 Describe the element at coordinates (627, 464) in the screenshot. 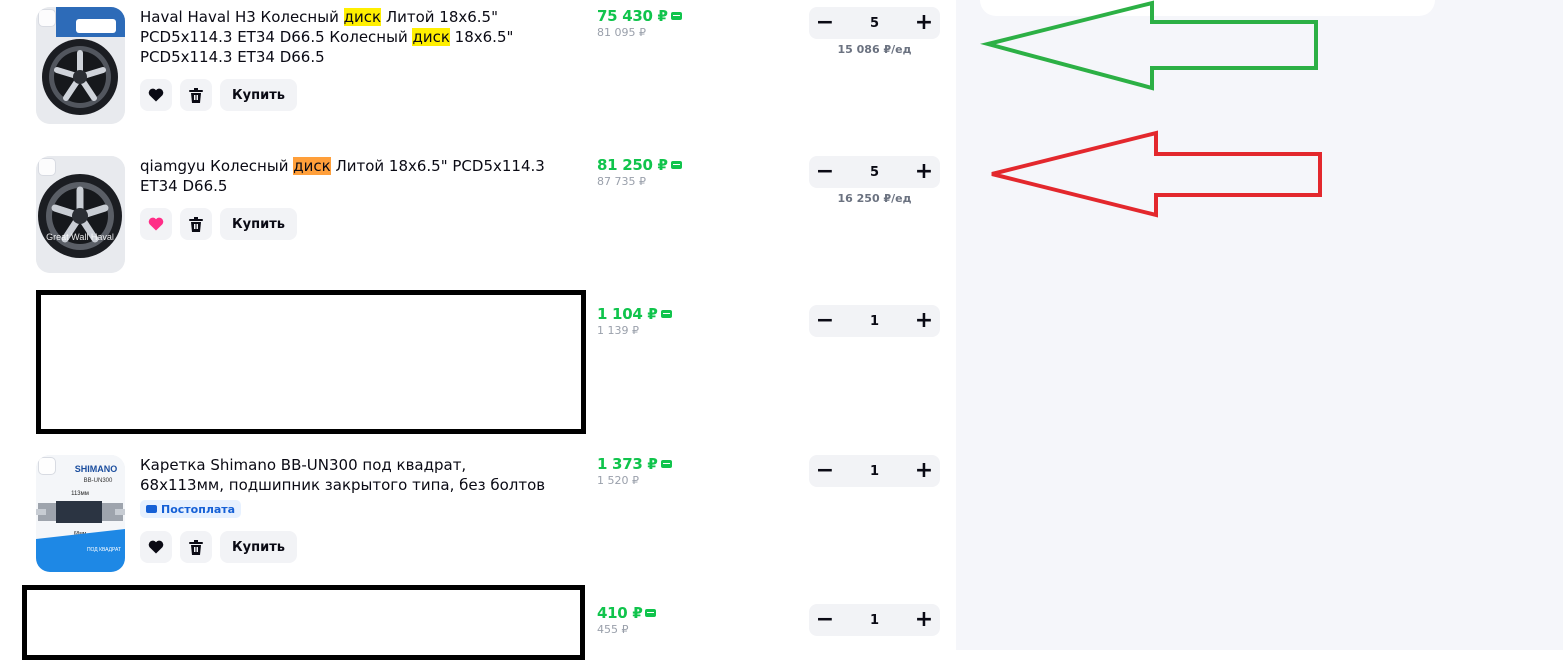

I see `price: 1 373 ₽` at that location.